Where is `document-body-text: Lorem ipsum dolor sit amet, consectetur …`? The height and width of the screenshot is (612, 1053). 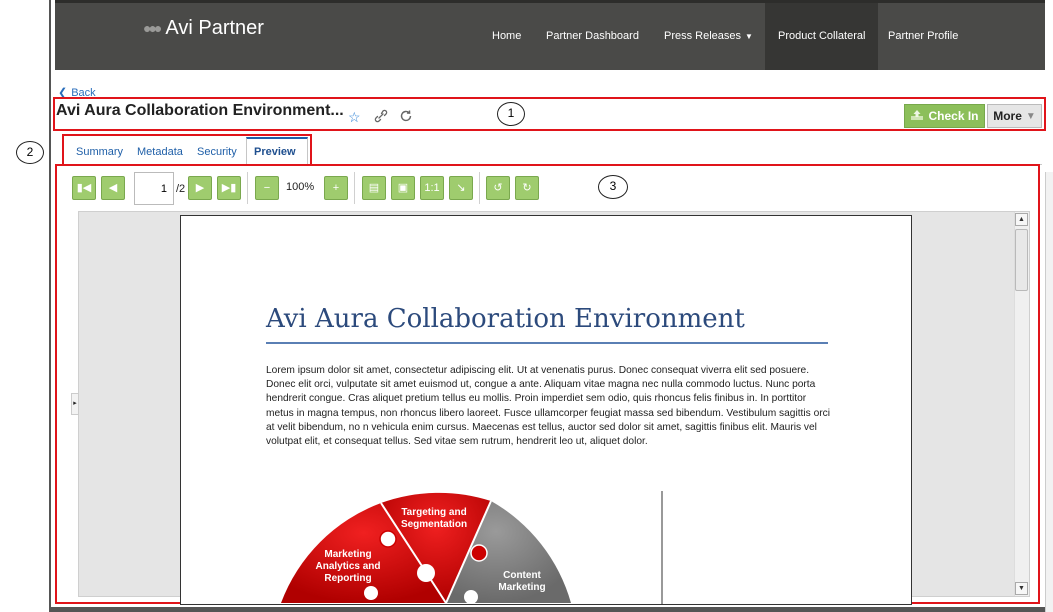 document-body-text: Lorem ipsum dolor sit amet, consectetur … is located at coordinates (548, 406).